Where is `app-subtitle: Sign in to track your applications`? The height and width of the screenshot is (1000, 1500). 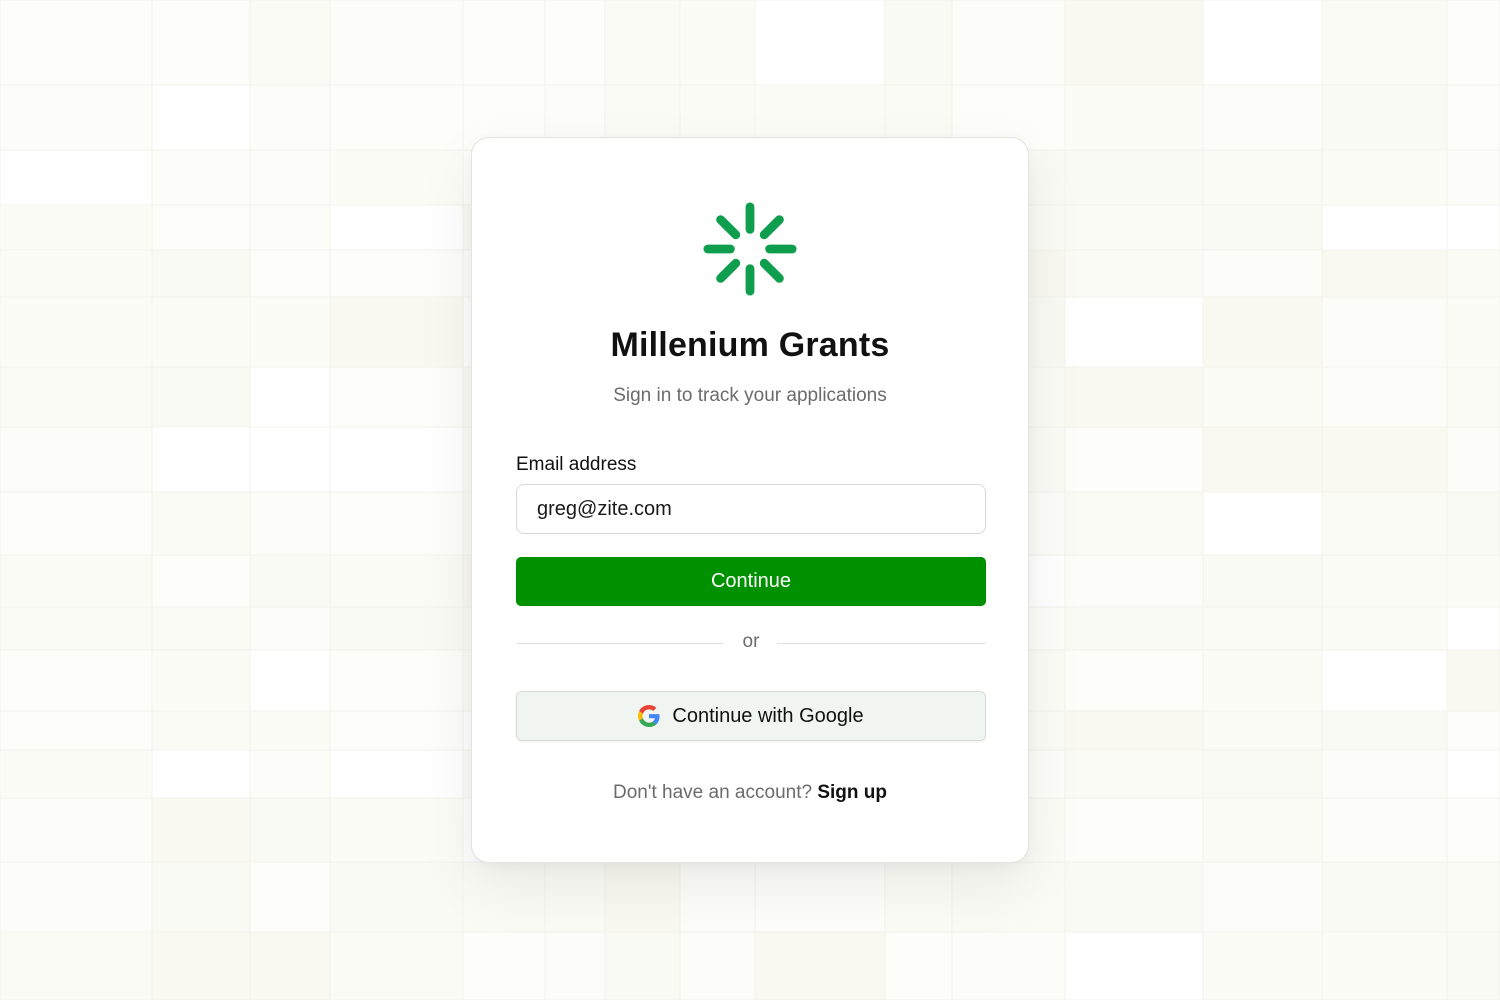
app-subtitle: Sign in to track your applications is located at coordinates (750, 395).